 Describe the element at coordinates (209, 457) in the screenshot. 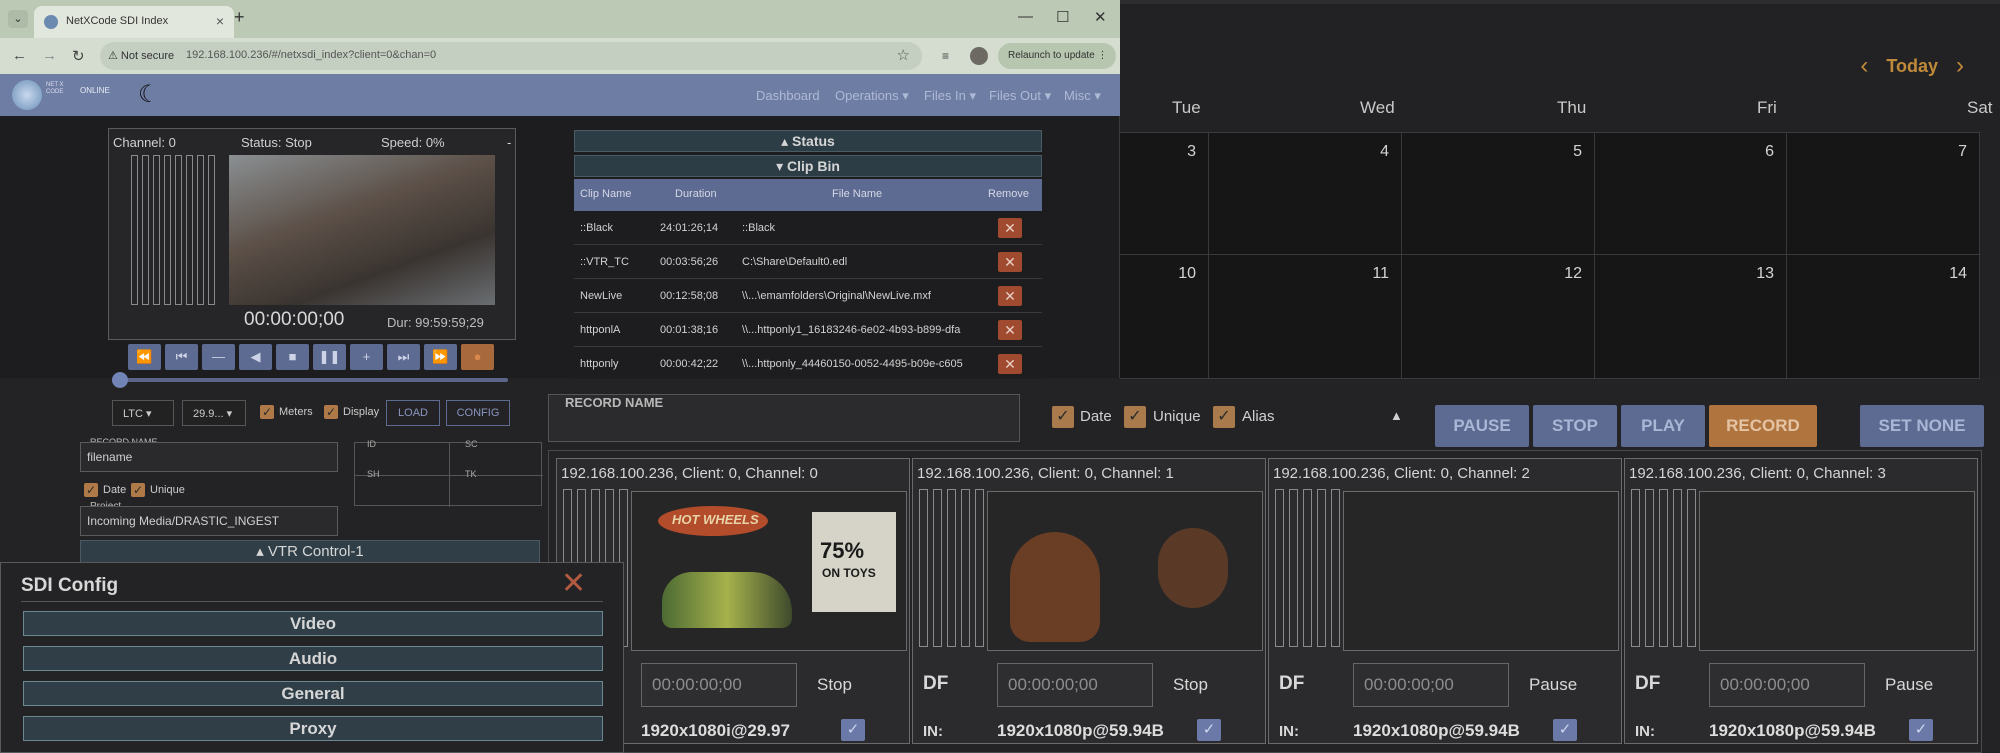

I see `record-name-input: filename` at that location.